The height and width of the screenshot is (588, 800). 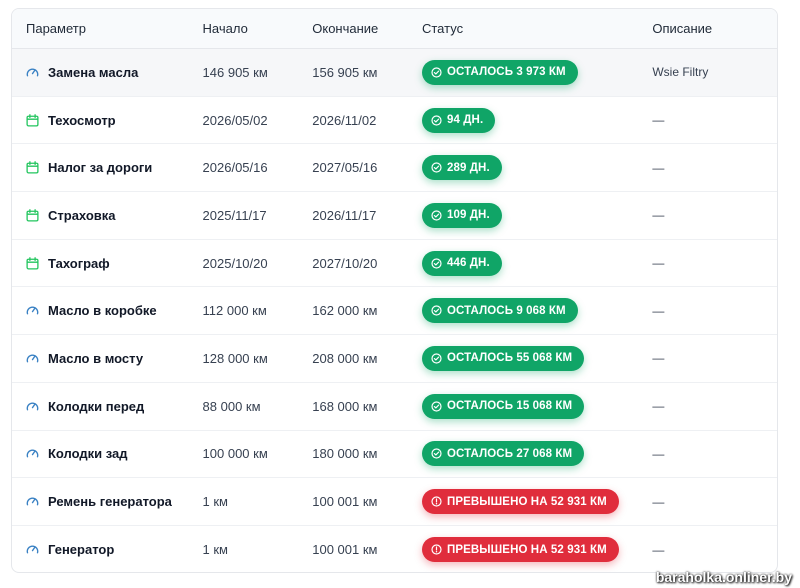 I want to click on cell-end: 162 000 км, so click(x=345, y=311).